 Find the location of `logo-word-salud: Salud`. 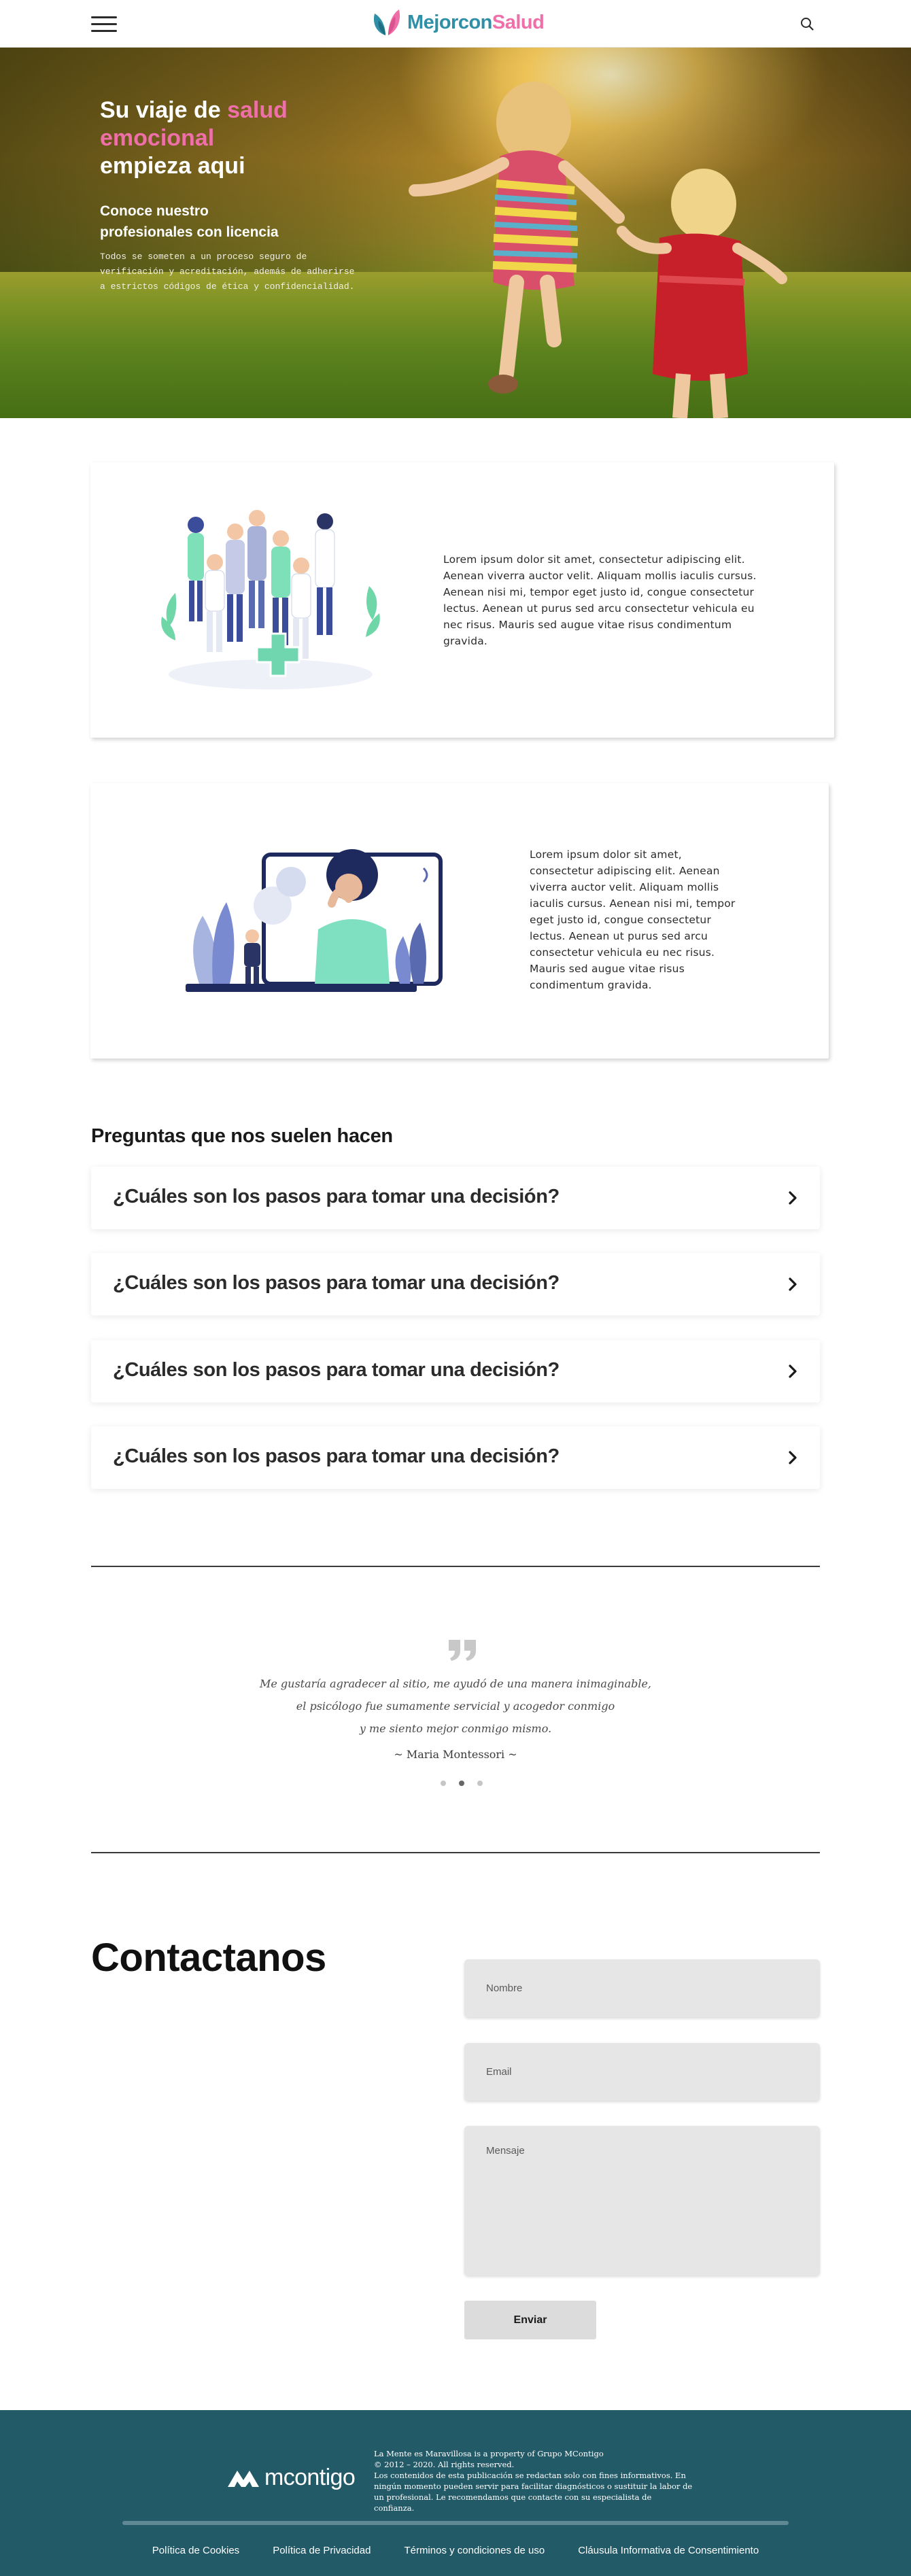

logo-word-salud: Salud is located at coordinates (518, 22).